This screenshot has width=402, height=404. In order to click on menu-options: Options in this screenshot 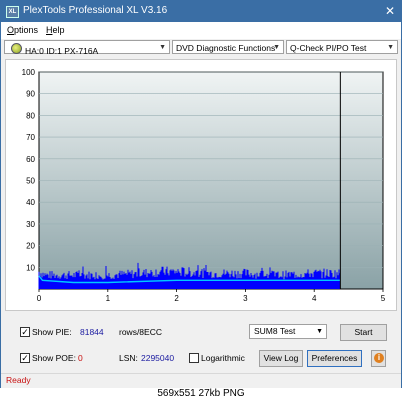, I will do `click(22, 30)`.